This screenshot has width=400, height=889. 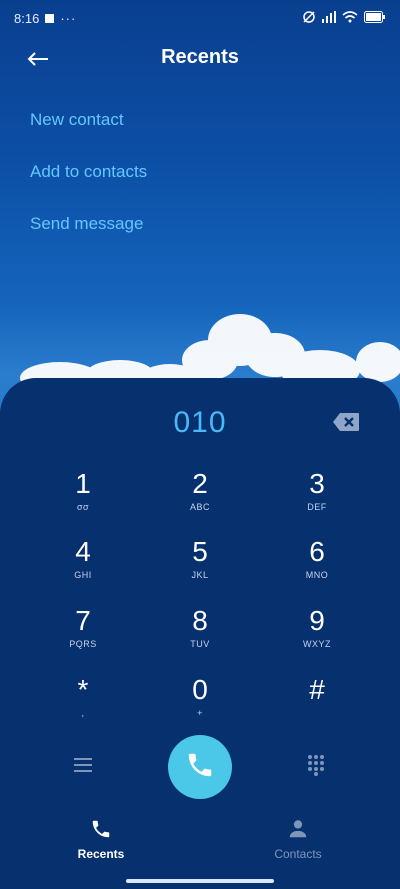 I want to click on more-notifications-icon: ···, so click(x=68, y=18).